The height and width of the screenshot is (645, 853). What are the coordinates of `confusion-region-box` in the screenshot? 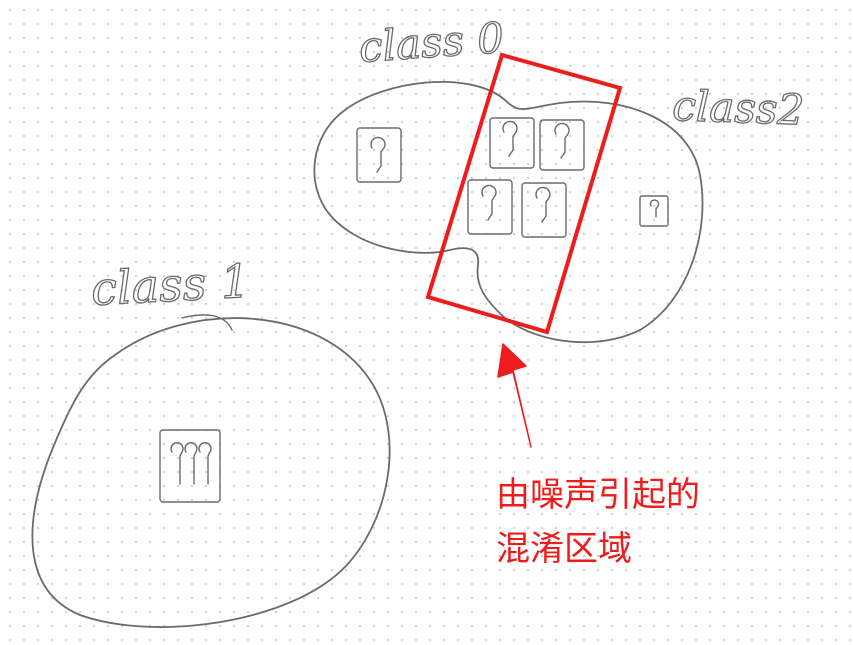 It's located at (524, 193).